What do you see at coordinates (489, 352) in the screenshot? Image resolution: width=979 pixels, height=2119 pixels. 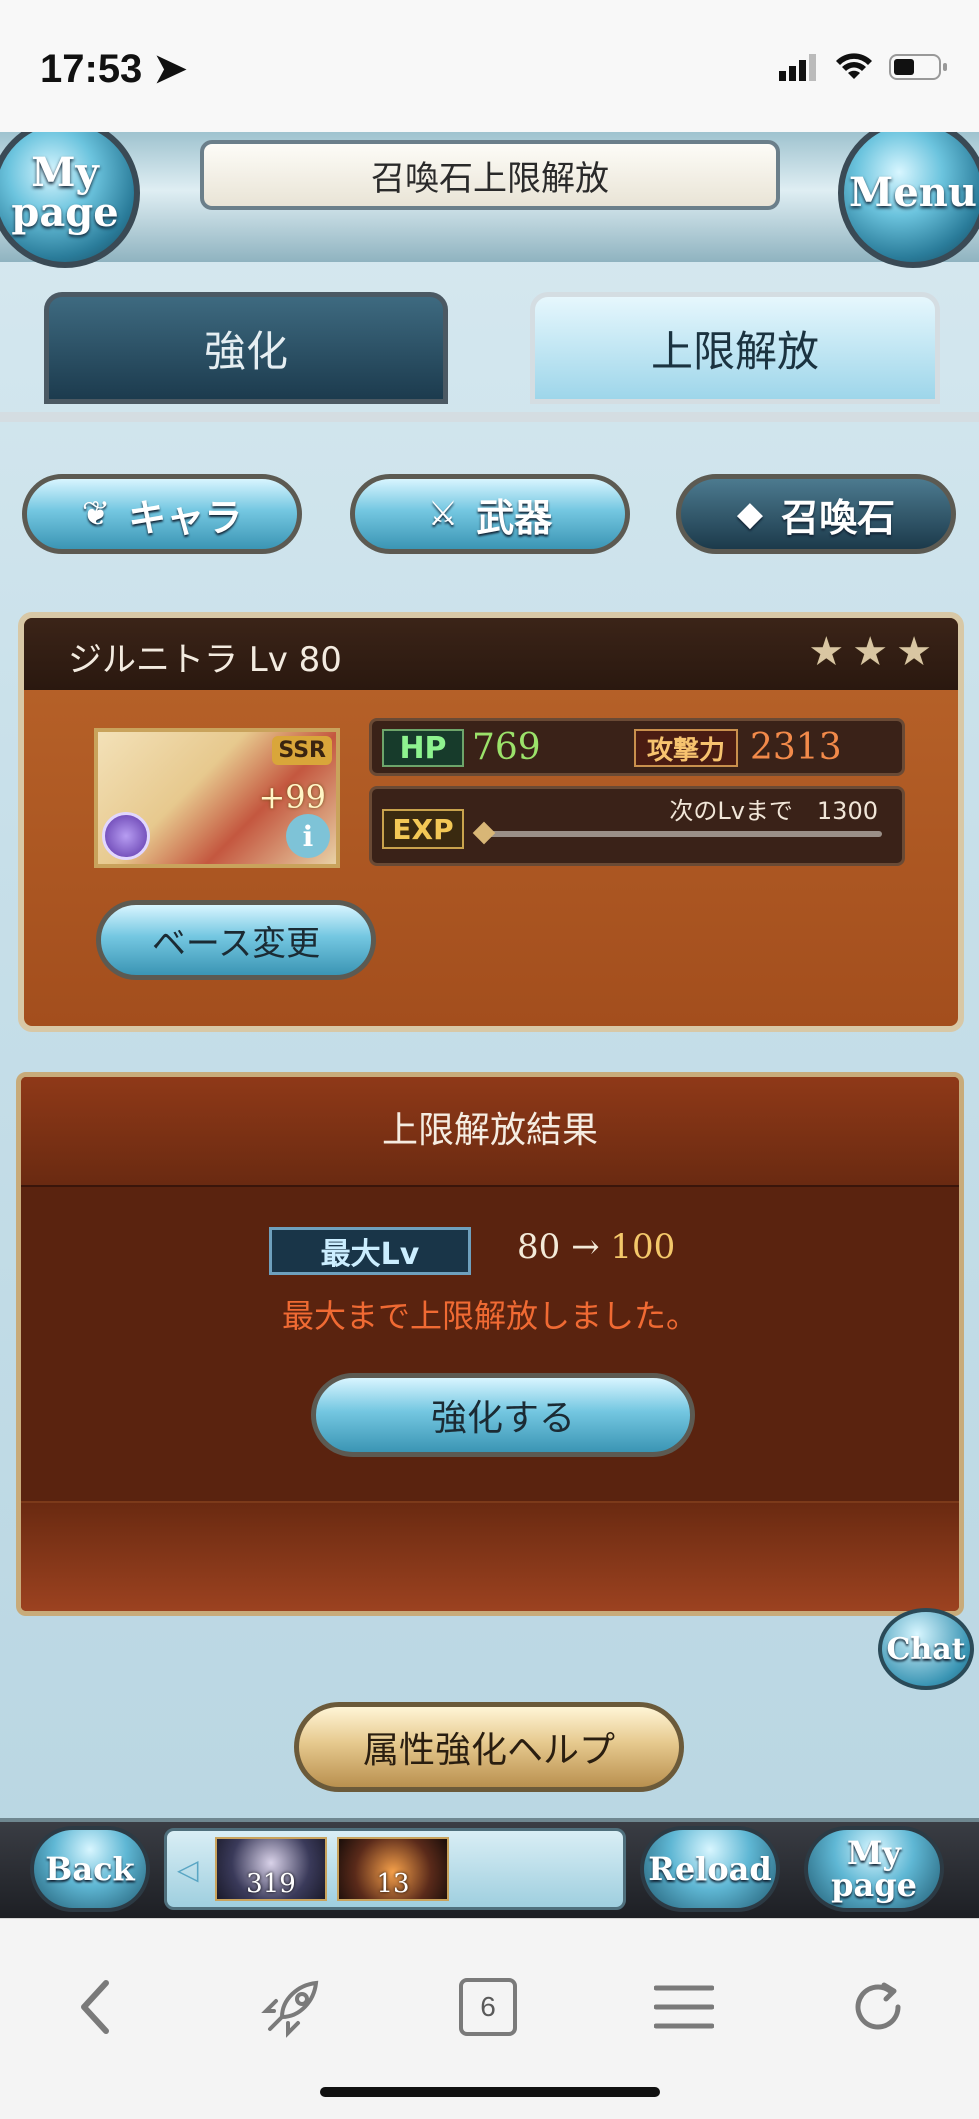 I see `tab-bar: 強化 上限解放` at bounding box center [489, 352].